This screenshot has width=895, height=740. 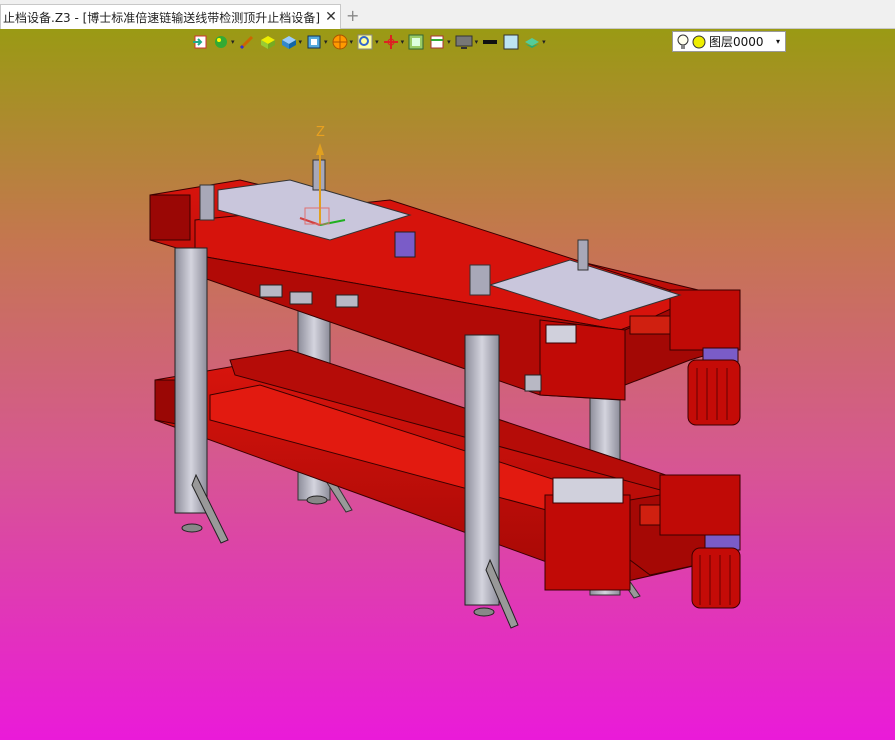 I want to click on line-color-icon, so click(x=490, y=42).